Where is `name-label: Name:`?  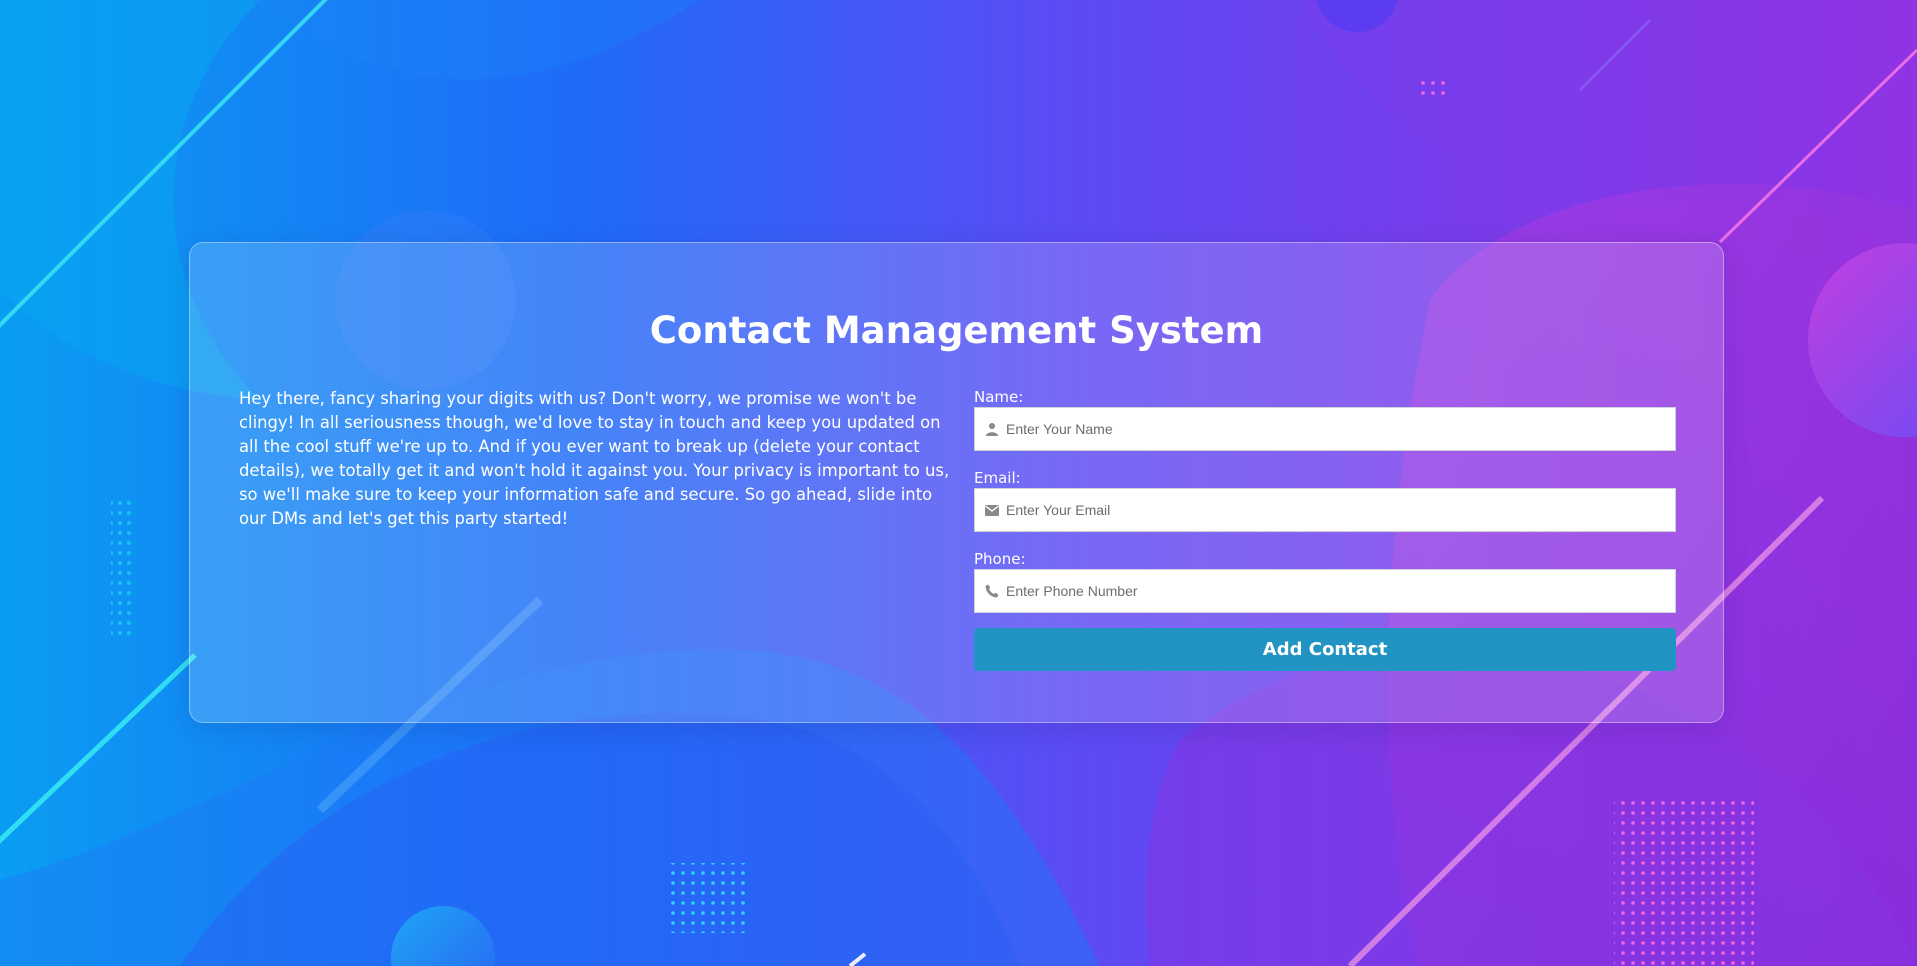
name-label: Name: is located at coordinates (999, 397).